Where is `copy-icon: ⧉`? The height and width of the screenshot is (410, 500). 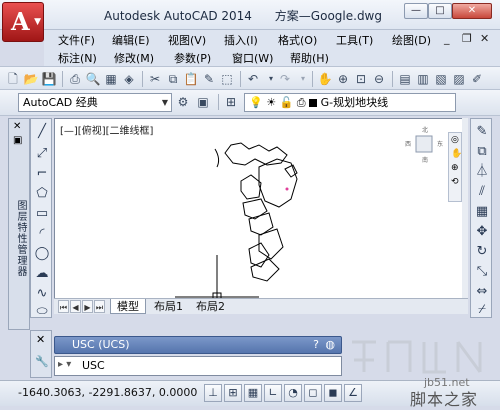 copy-icon: ⧉ is located at coordinates (173, 79).